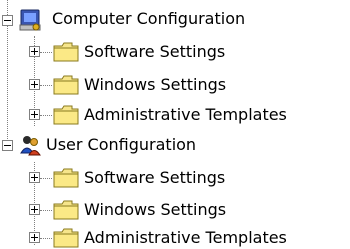 The image size is (350, 249). Describe the element at coordinates (148, 19) in the screenshot. I see `node-label: Computer Configuration` at that location.